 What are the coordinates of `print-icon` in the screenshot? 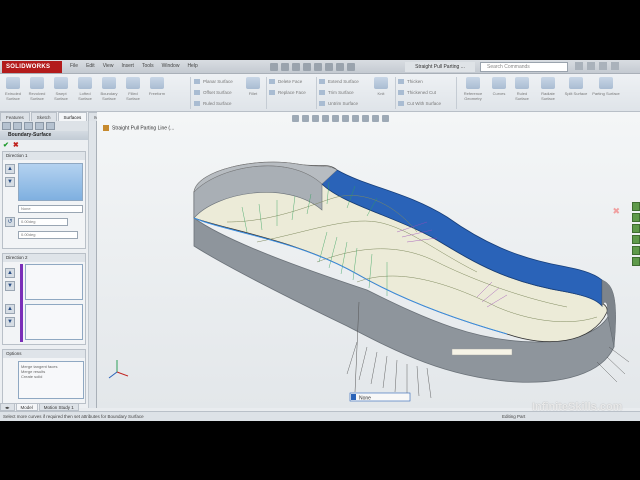 It's located at (307, 67).